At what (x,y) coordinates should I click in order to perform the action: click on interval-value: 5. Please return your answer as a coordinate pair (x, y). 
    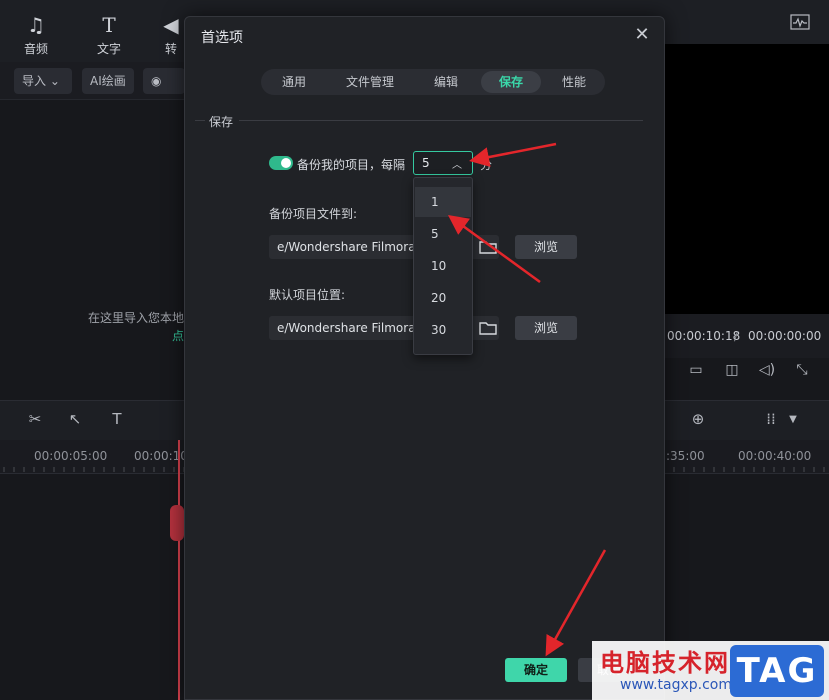
    Looking at the image, I should click on (426, 163).